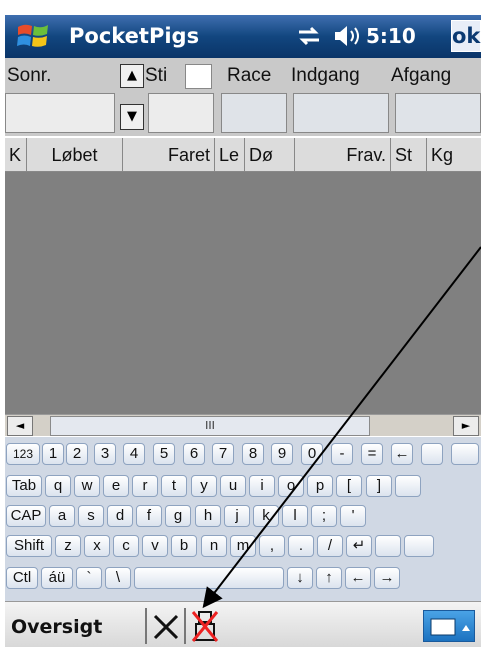  Describe the element at coordinates (58, 486) in the screenshot. I see `key: q` at that location.